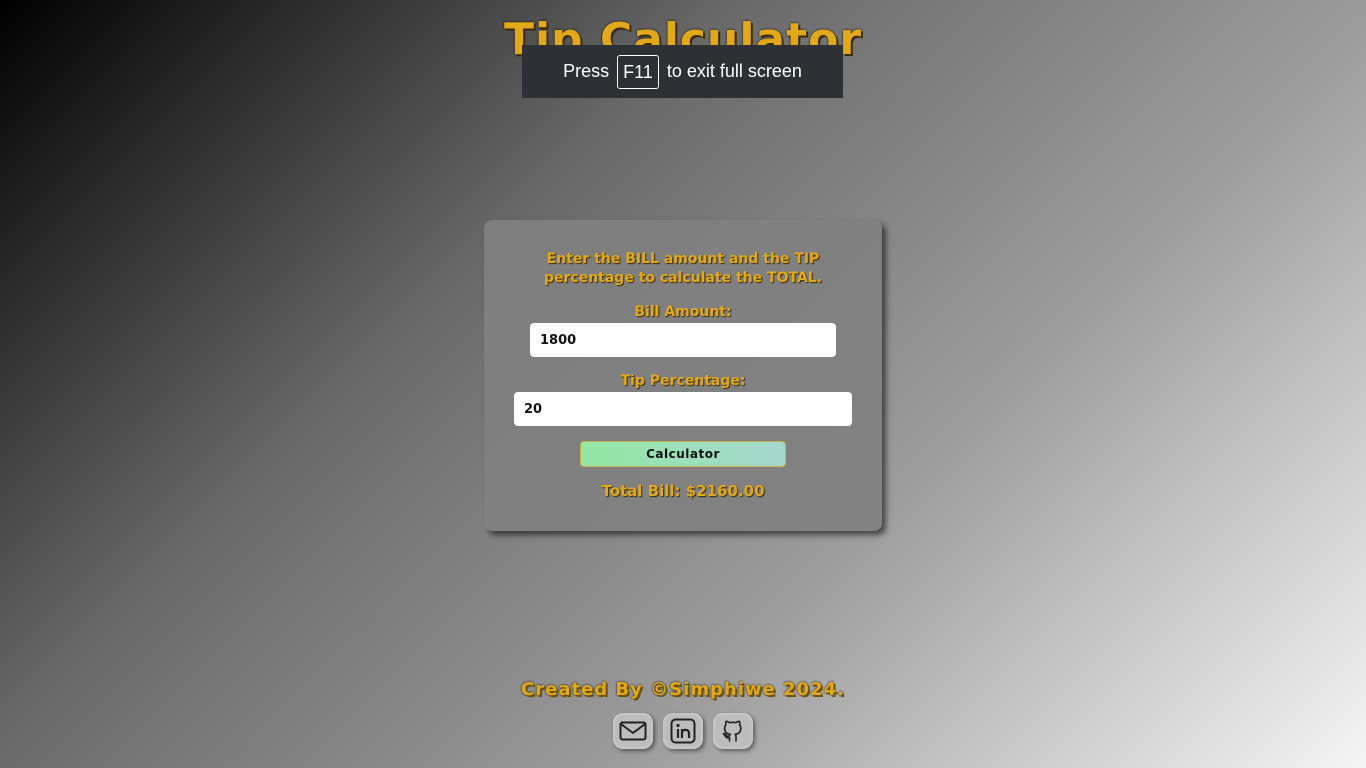 Image resolution: width=1366 pixels, height=768 pixels. I want to click on fullscreen-notice-suffix: to exit full screen, so click(734, 71).